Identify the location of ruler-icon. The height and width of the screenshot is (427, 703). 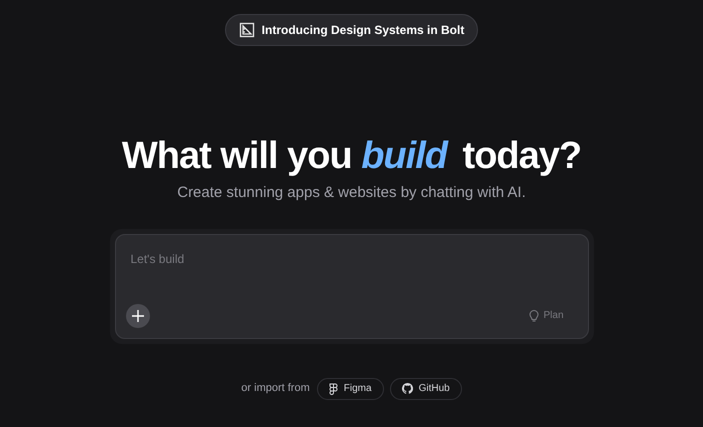
(246, 30).